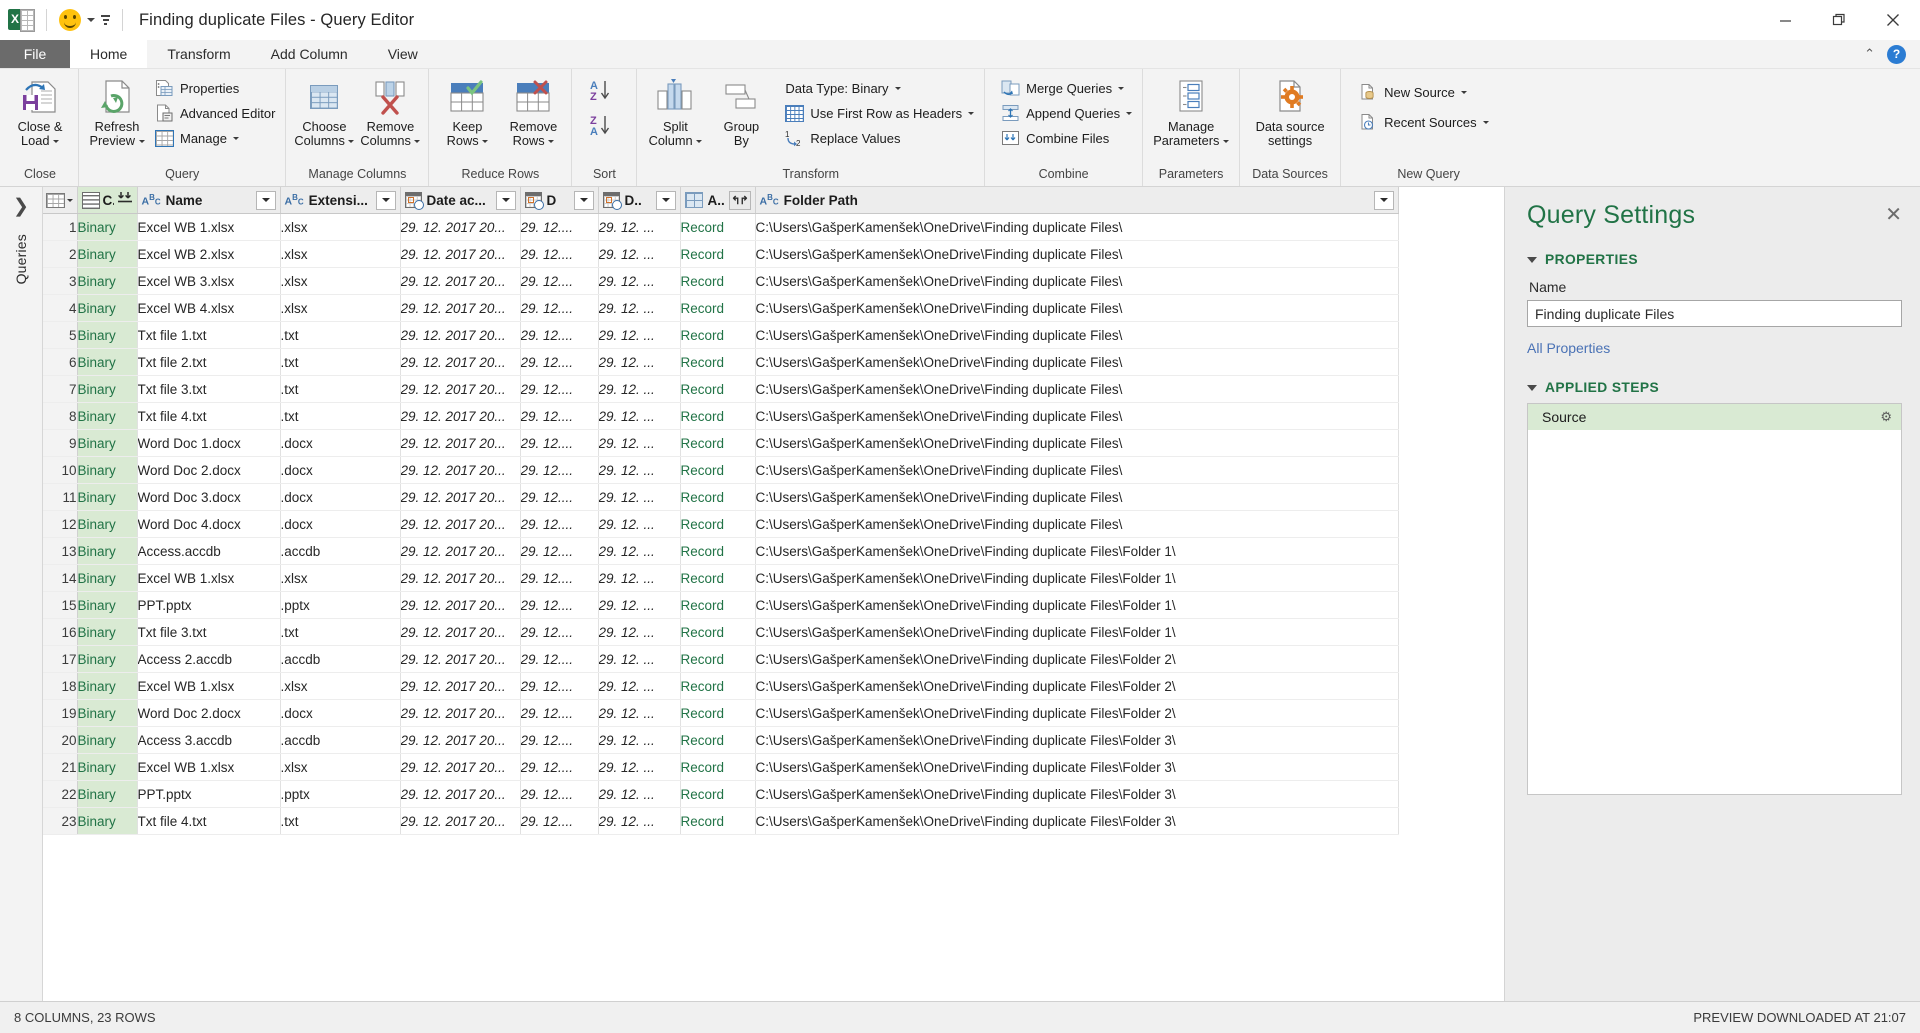 This screenshot has width=1920, height=1033. What do you see at coordinates (60, 416) in the screenshot?
I see `row-number: 8` at bounding box center [60, 416].